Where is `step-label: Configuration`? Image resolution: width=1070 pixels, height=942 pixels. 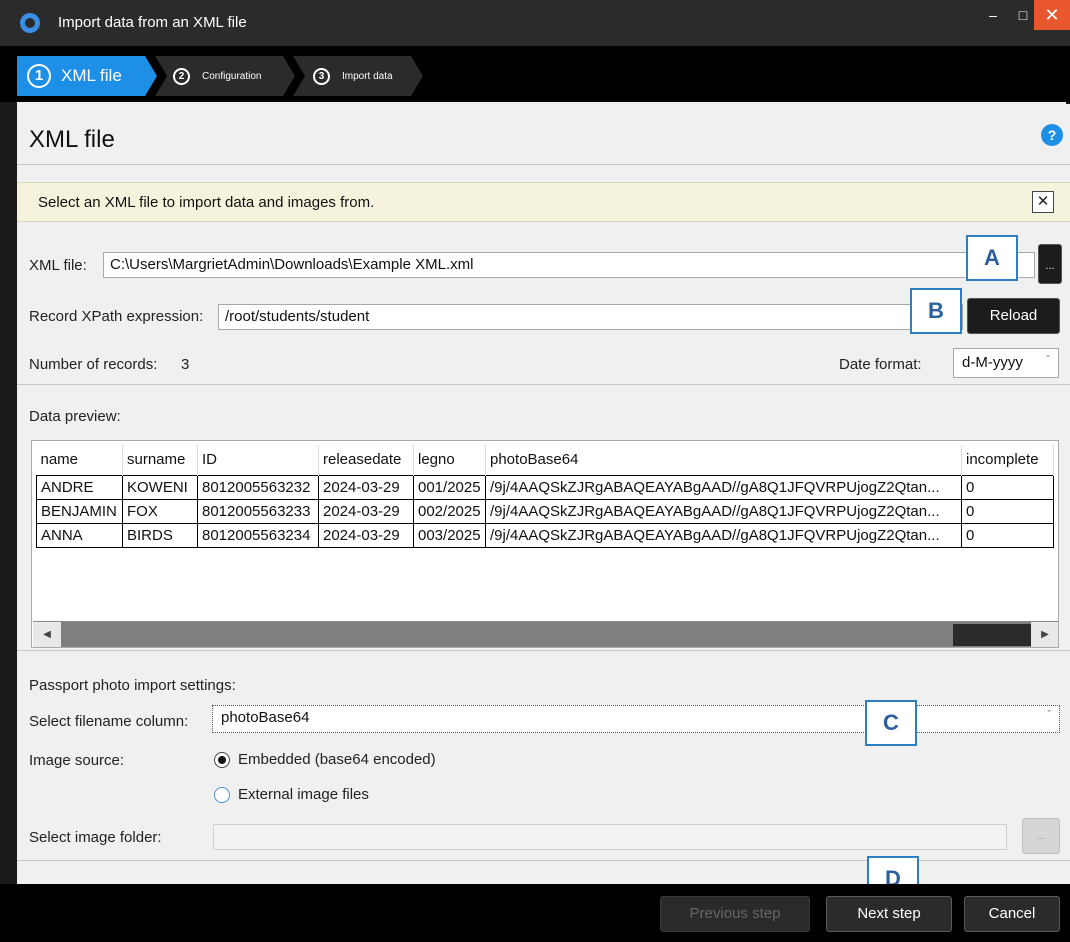 step-label: Configuration is located at coordinates (232, 76).